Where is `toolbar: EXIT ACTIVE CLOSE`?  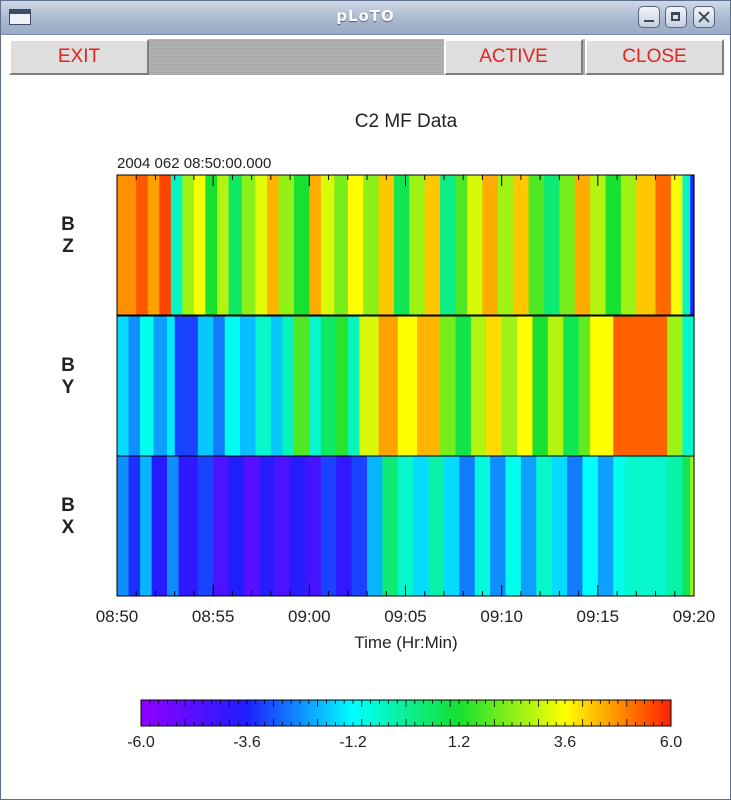 toolbar: EXIT ACTIVE CLOSE is located at coordinates (366, 57).